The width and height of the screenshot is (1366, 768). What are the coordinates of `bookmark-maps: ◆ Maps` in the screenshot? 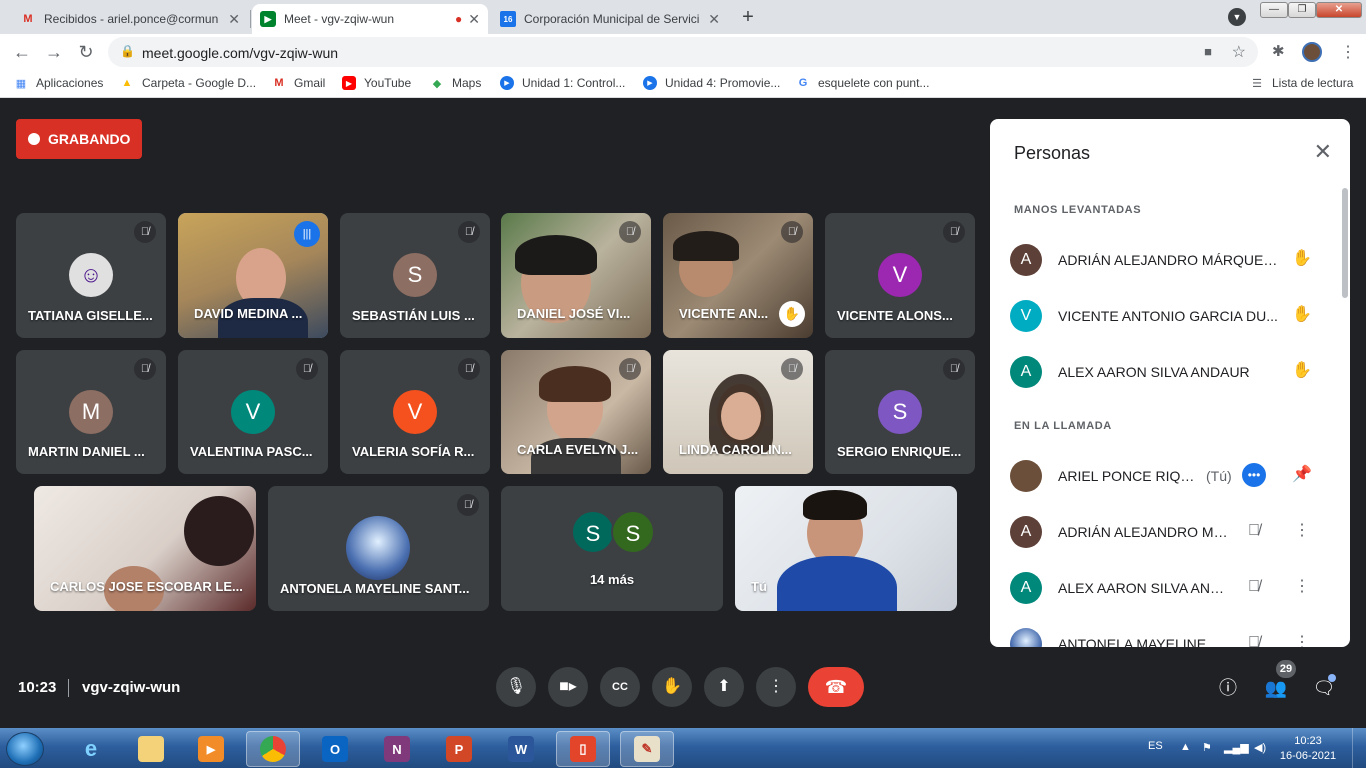 It's located at (456, 83).